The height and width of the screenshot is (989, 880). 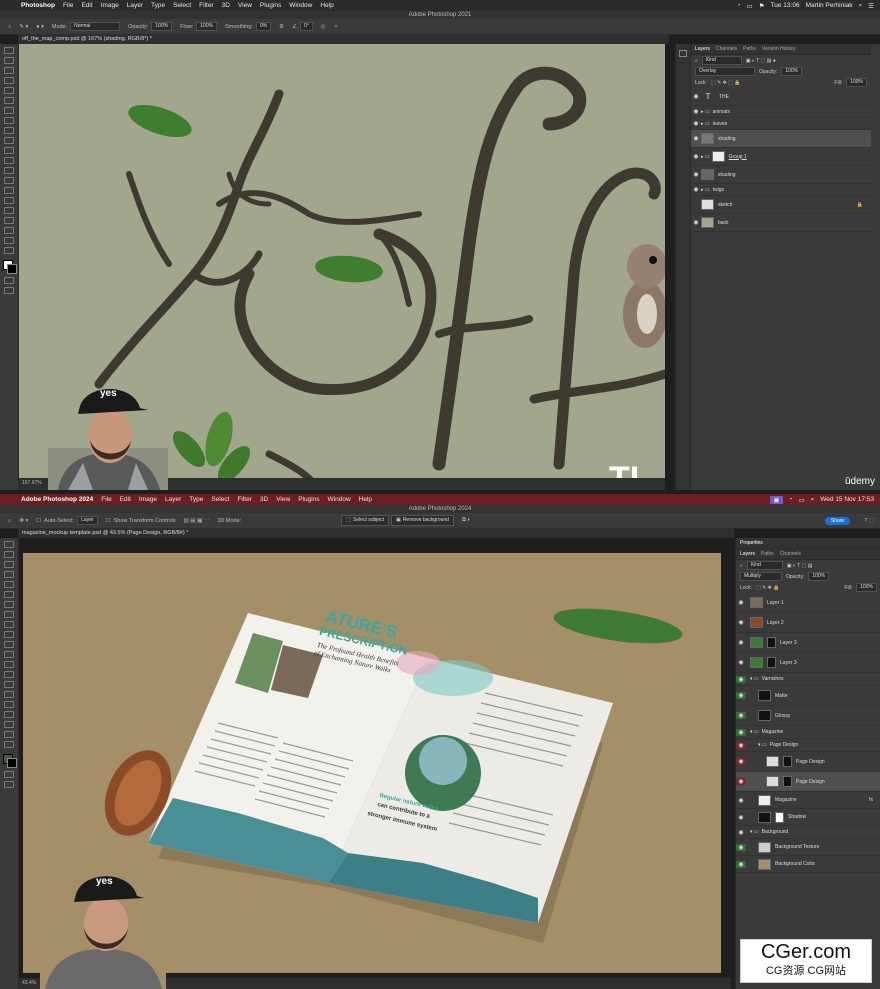 What do you see at coordinates (9, 574) in the screenshot?
I see `object-select-tool-icon` at bounding box center [9, 574].